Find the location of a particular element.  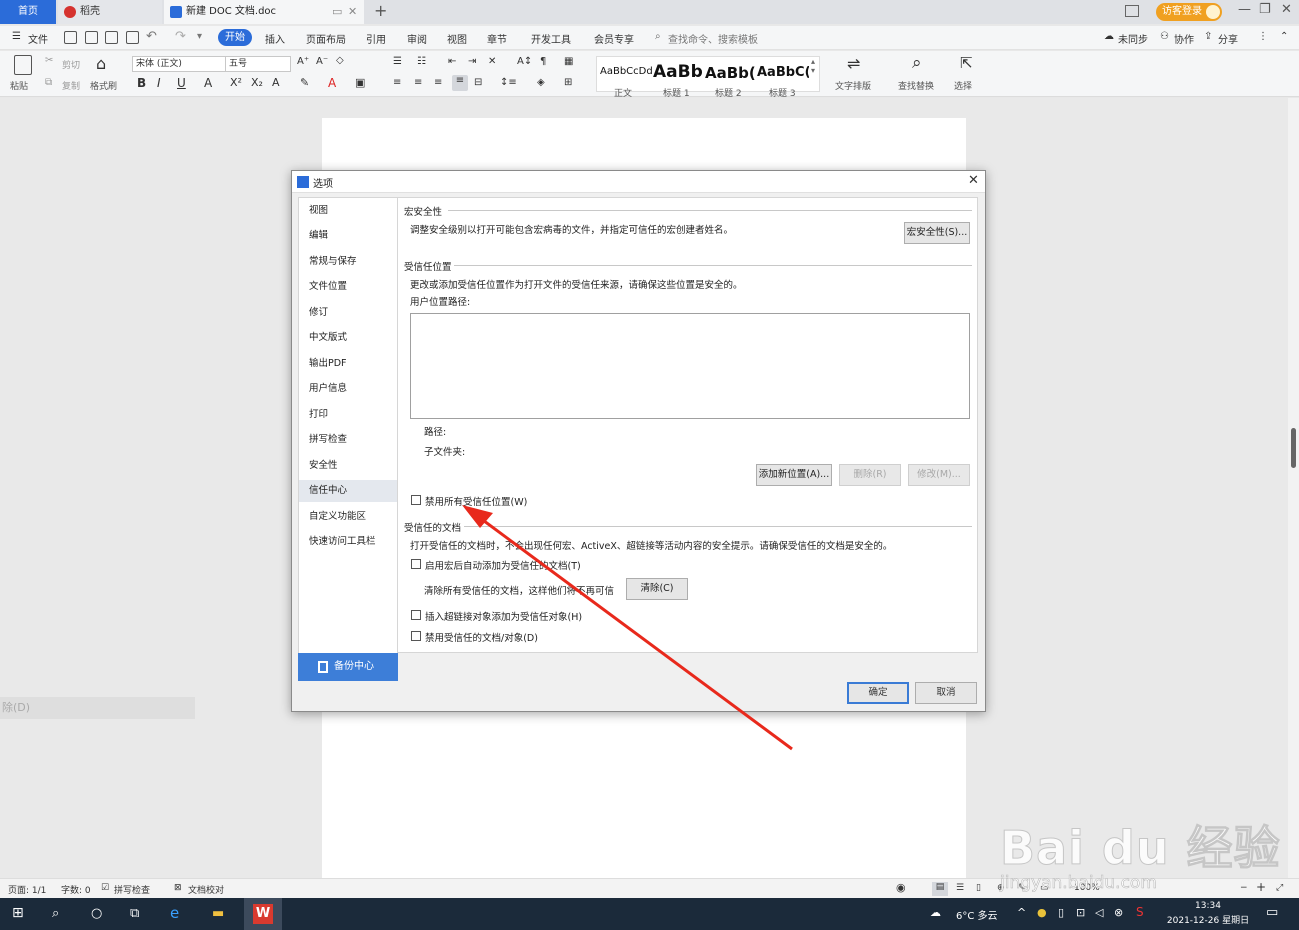

menu-view: 视图 is located at coordinates (457, 38).